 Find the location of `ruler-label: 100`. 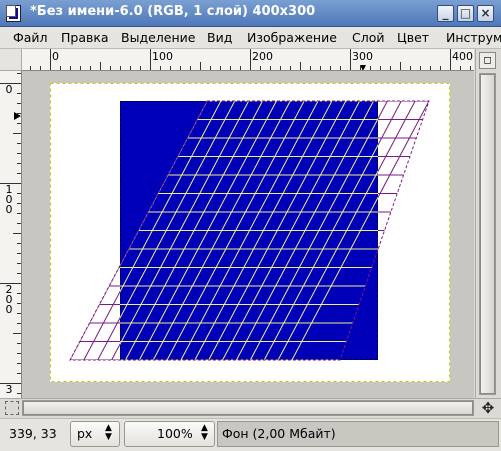

ruler-label: 100 is located at coordinates (162, 56).